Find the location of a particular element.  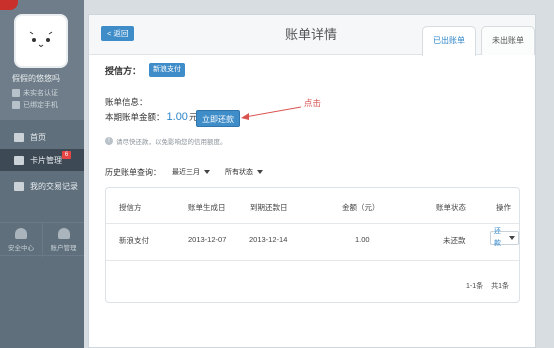

phone-status: 已绑定手机 is located at coordinates (35, 104).